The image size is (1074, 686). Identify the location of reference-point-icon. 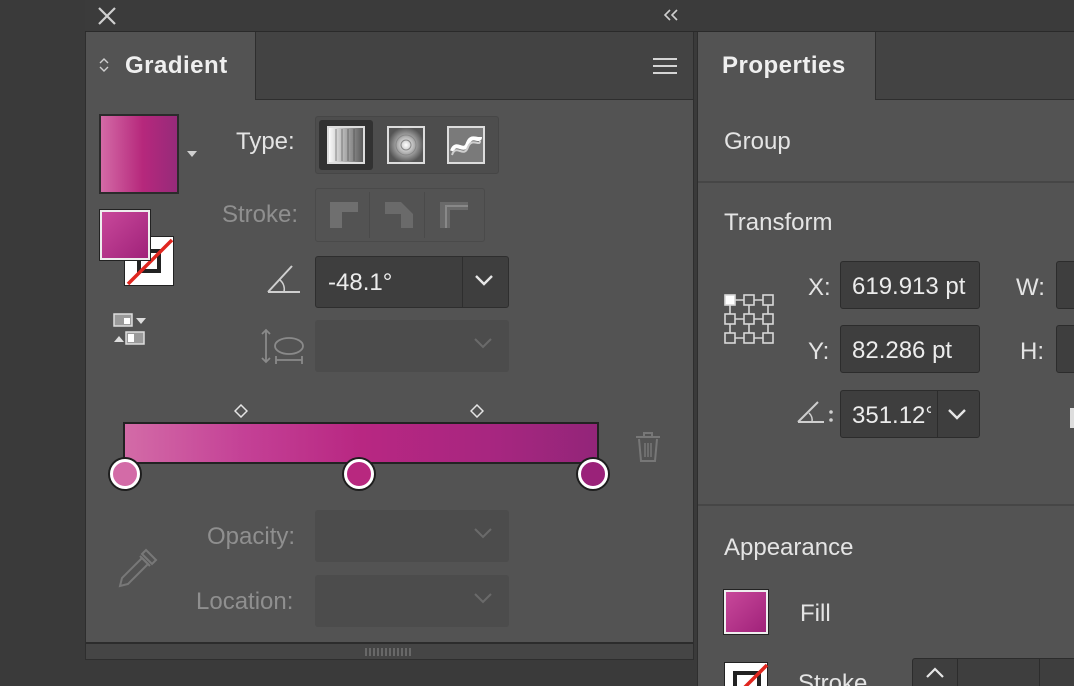
(749, 319).